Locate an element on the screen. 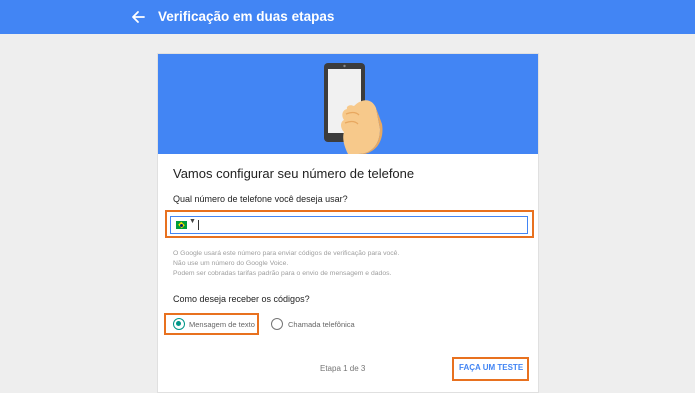 The height and width of the screenshot is (393, 695). page-title: Verificação em duas etapas is located at coordinates (246, 16).